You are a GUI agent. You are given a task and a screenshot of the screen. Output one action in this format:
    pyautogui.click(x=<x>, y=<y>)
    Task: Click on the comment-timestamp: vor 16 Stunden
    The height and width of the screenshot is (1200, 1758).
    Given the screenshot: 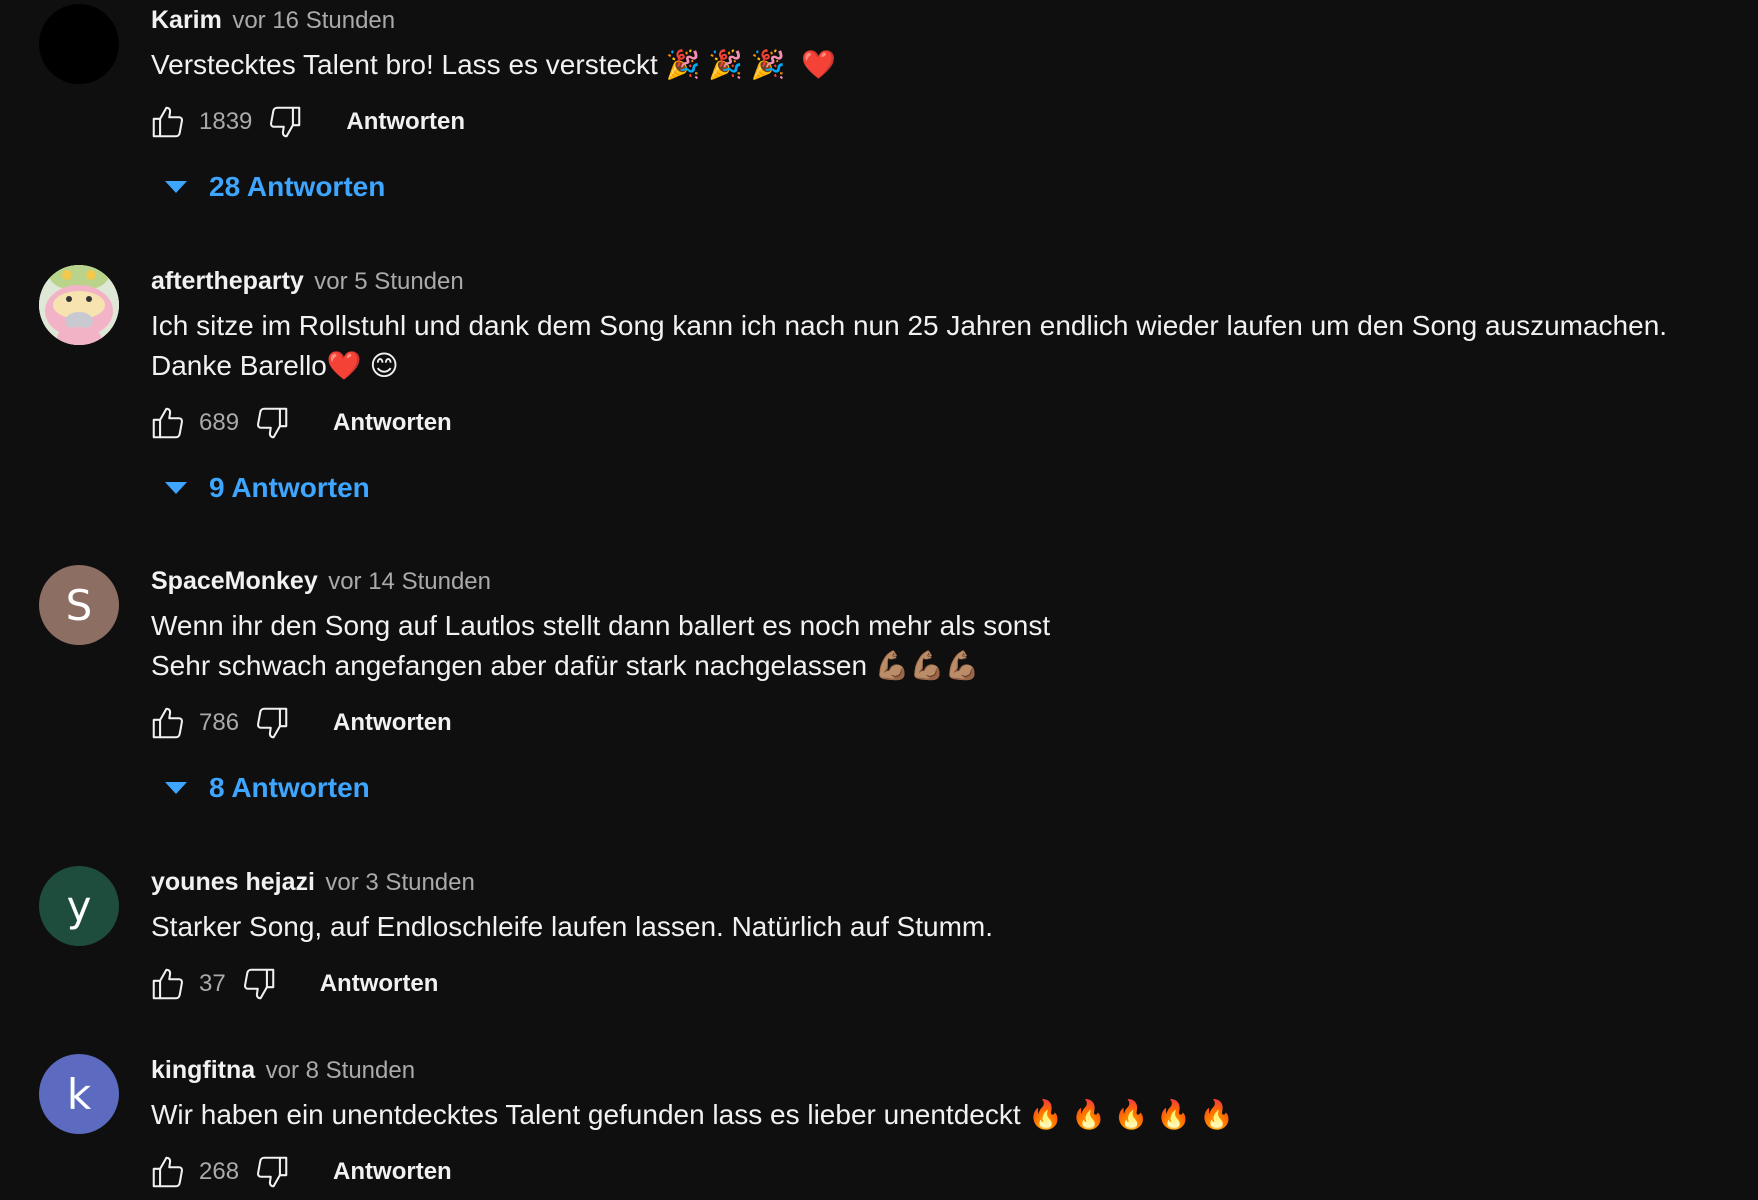 What is the action you would take?
    pyautogui.click(x=313, y=20)
    